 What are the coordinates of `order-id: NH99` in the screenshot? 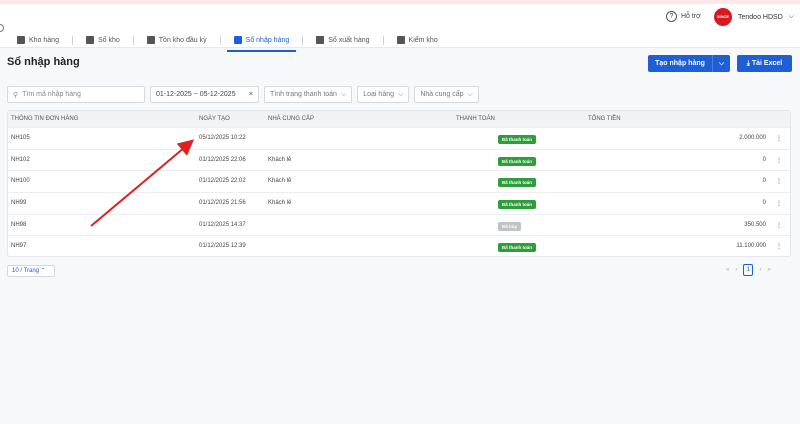 It's located at (19, 203).